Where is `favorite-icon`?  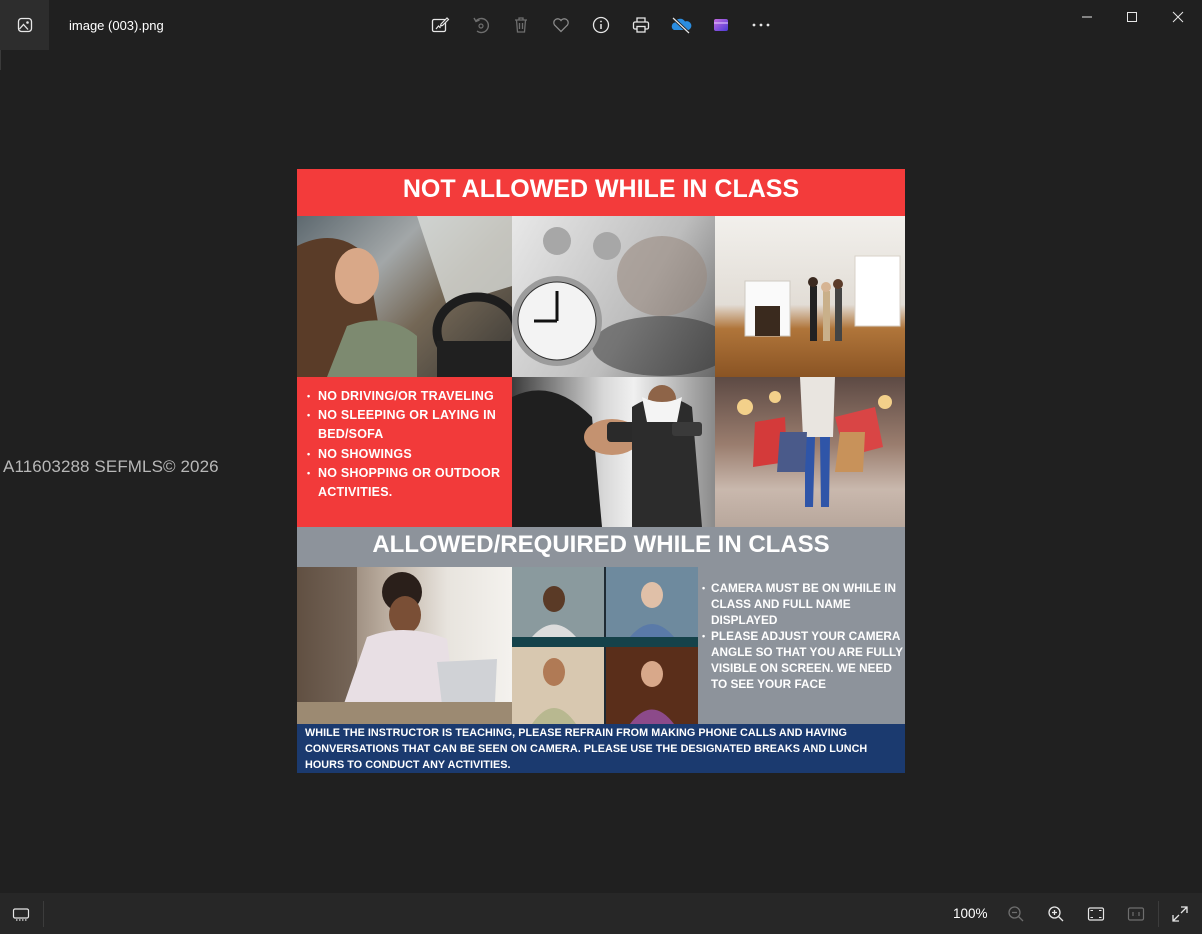 favorite-icon is located at coordinates (561, 25).